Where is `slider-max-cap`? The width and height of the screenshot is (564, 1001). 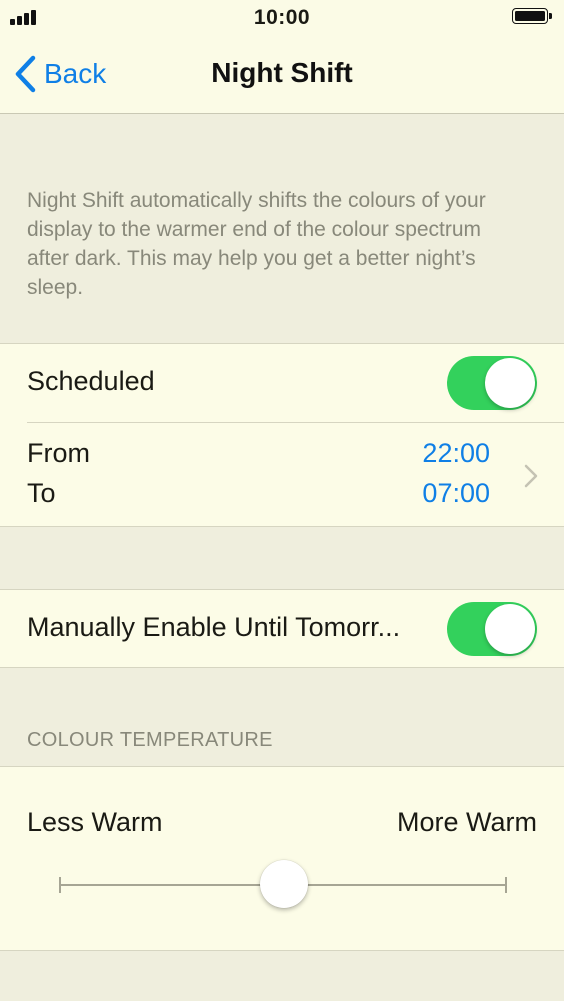
slider-max-cap is located at coordinates (506, 885).